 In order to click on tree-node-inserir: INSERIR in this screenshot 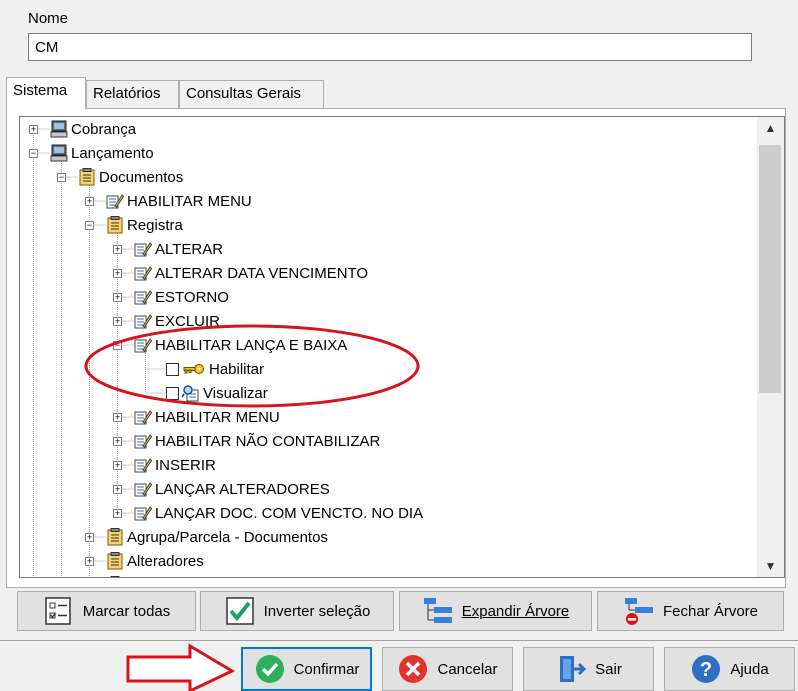, I will do `click(175, 465)`.